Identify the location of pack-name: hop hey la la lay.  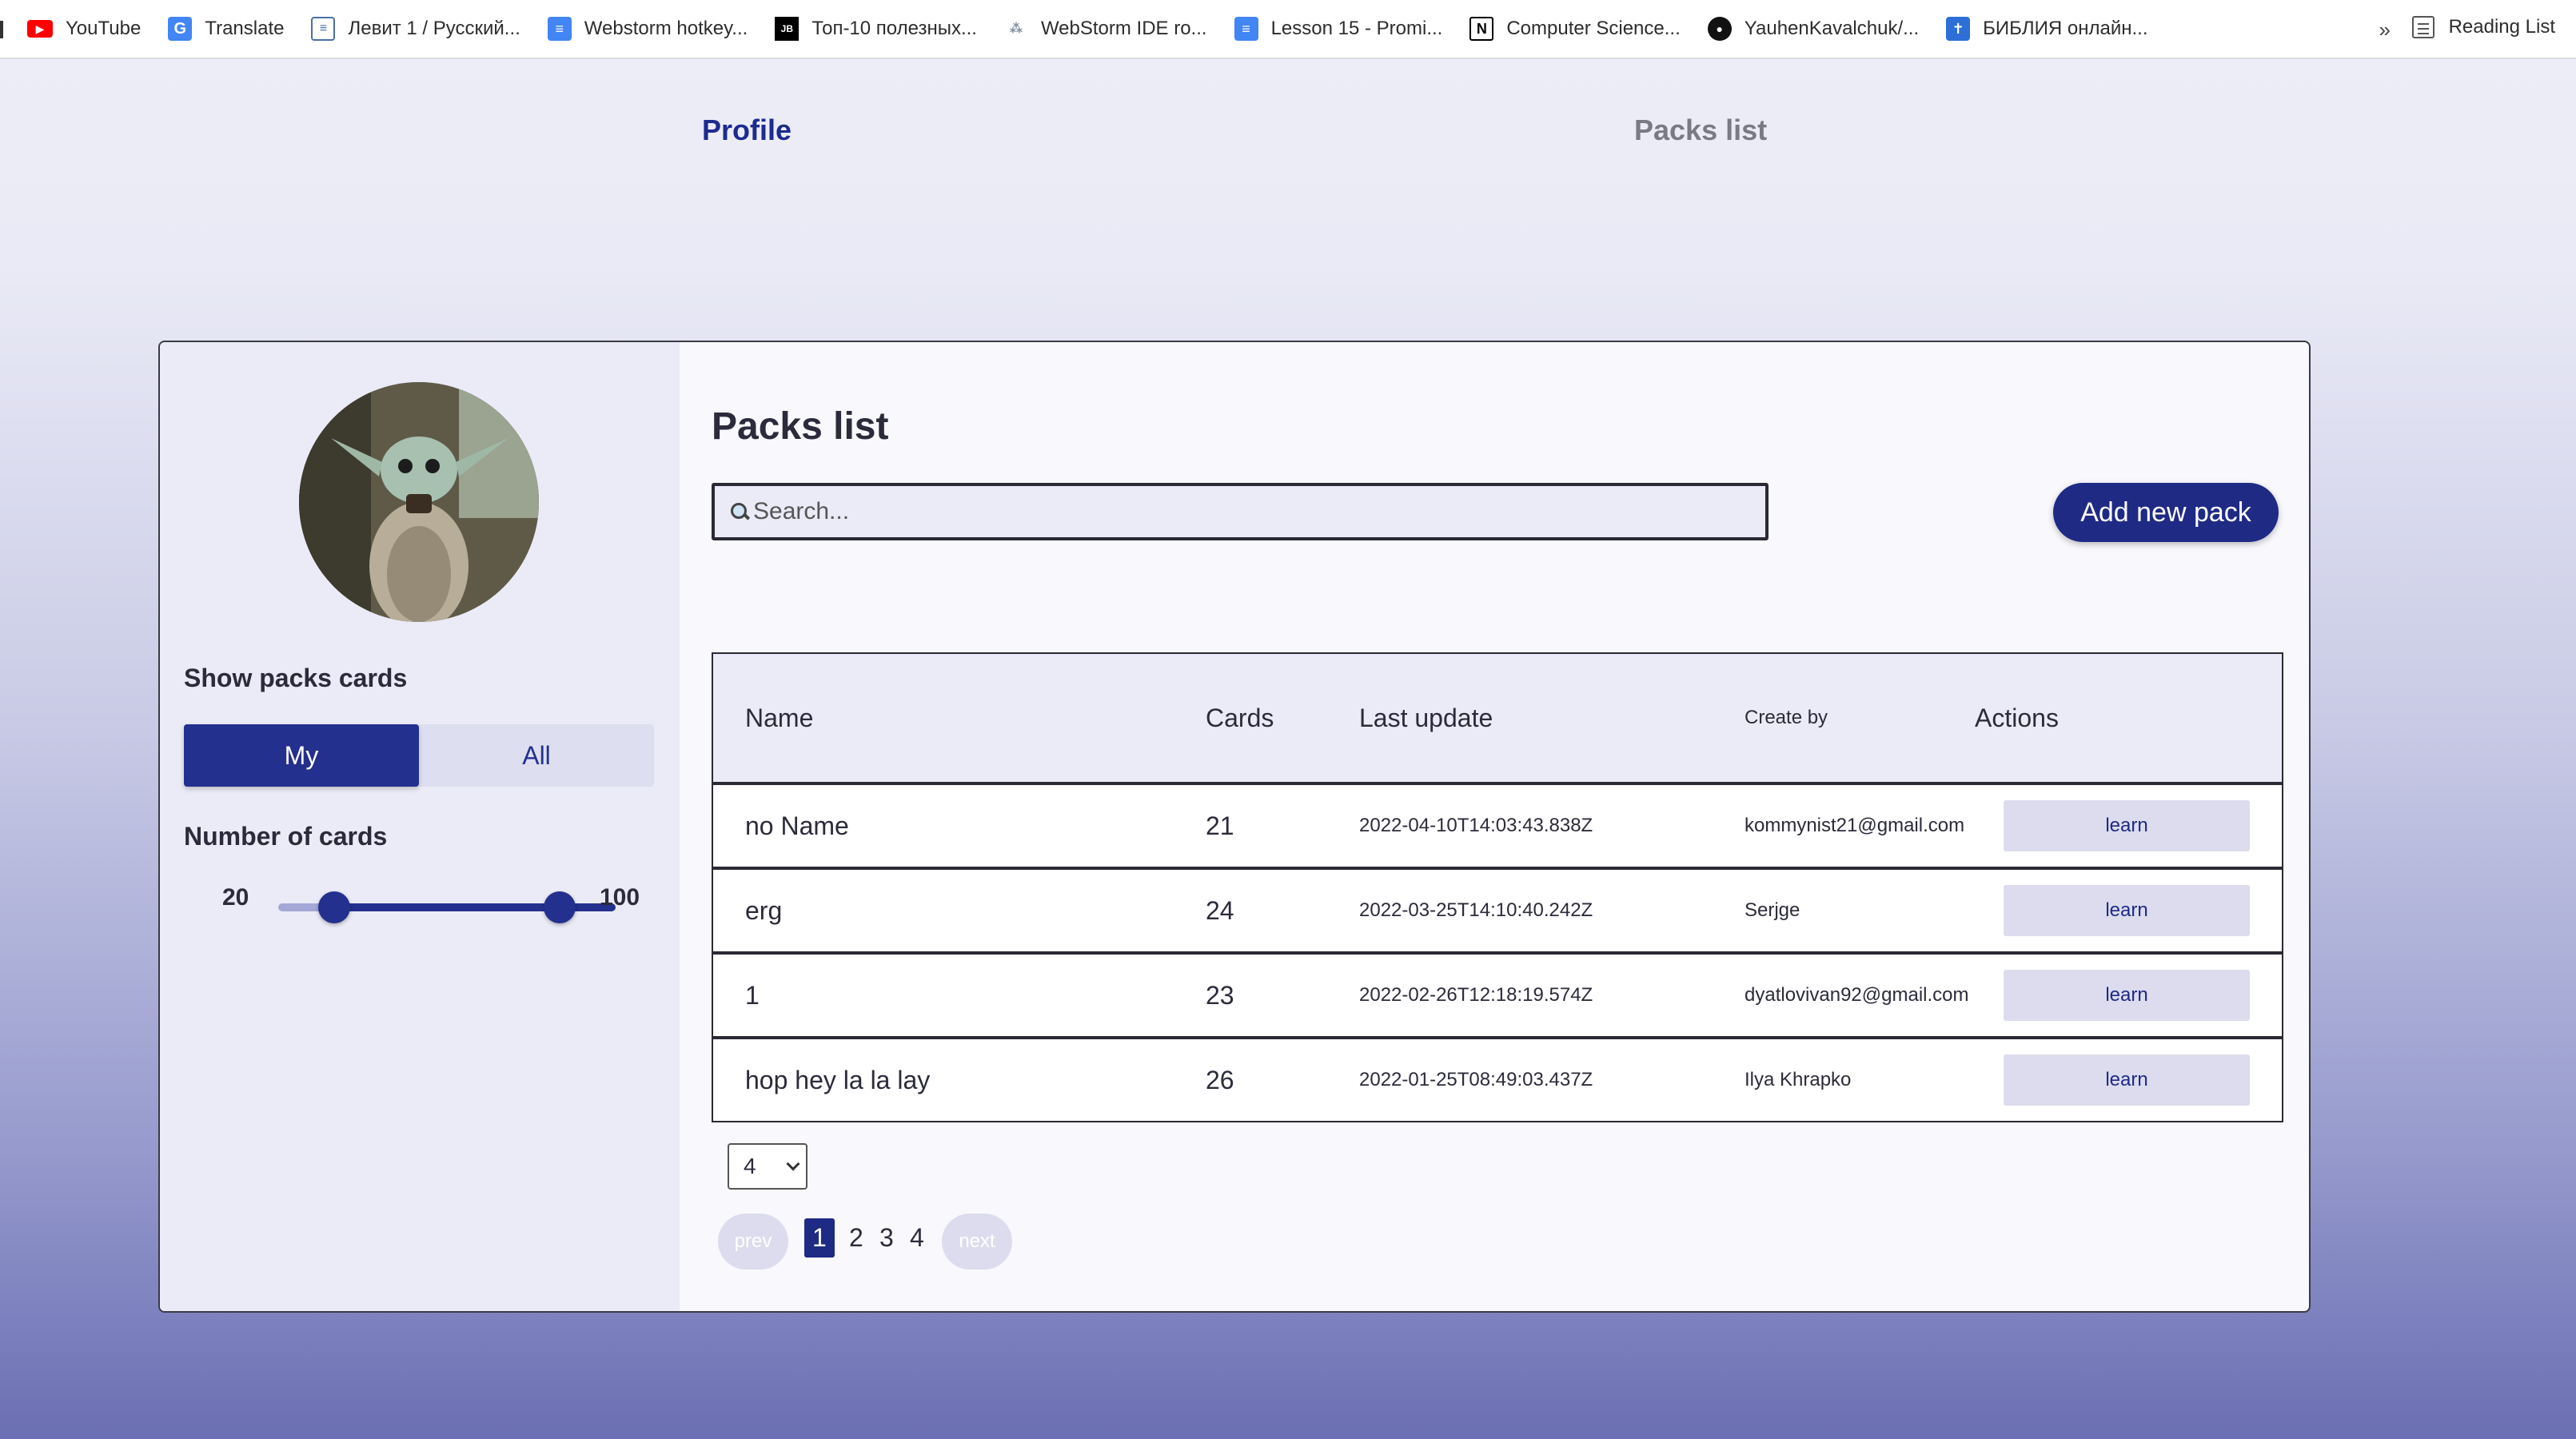
(838, 1079).